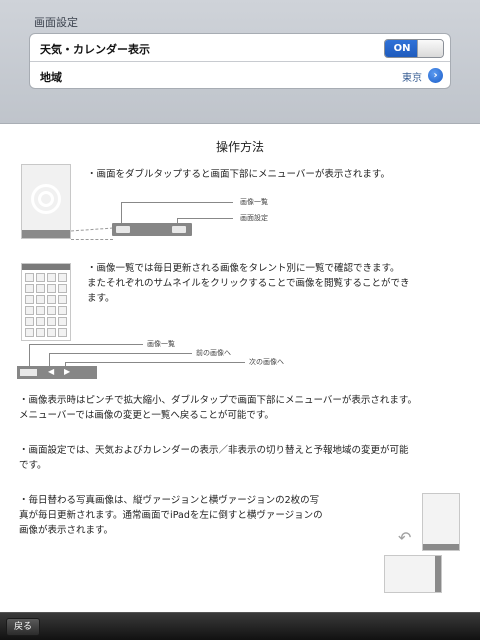 Image resolution: width=480 pixels, height=640 pixels. Describe the element at coordinates (56, 22) in the screenshot. I see `section-title: 画面設定` at that location.